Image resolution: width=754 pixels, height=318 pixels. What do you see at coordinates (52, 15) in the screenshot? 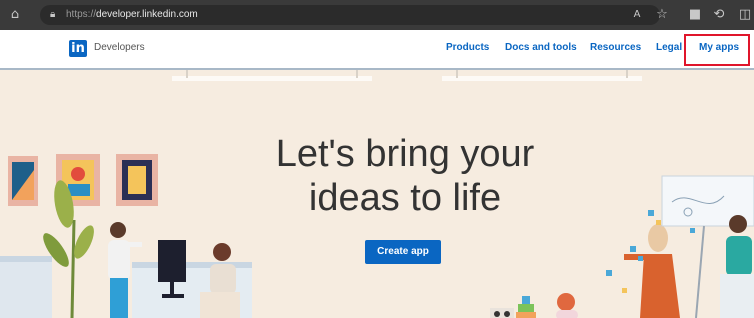
I see `lock-icon: 🔒︎` at bounding box center [52, 15].